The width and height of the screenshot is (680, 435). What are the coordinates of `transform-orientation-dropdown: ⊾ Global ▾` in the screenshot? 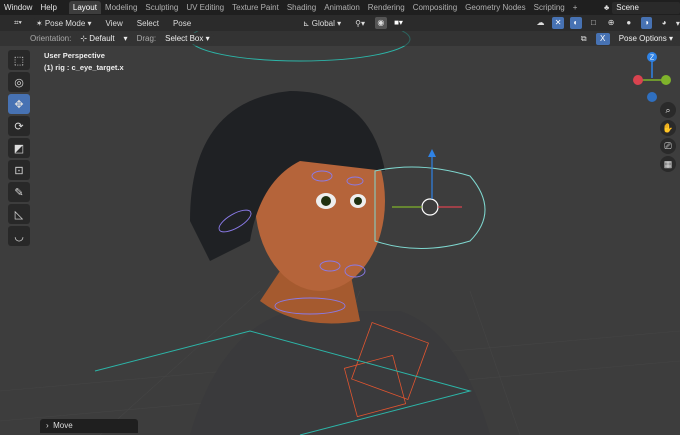 It's located at (322, 23).